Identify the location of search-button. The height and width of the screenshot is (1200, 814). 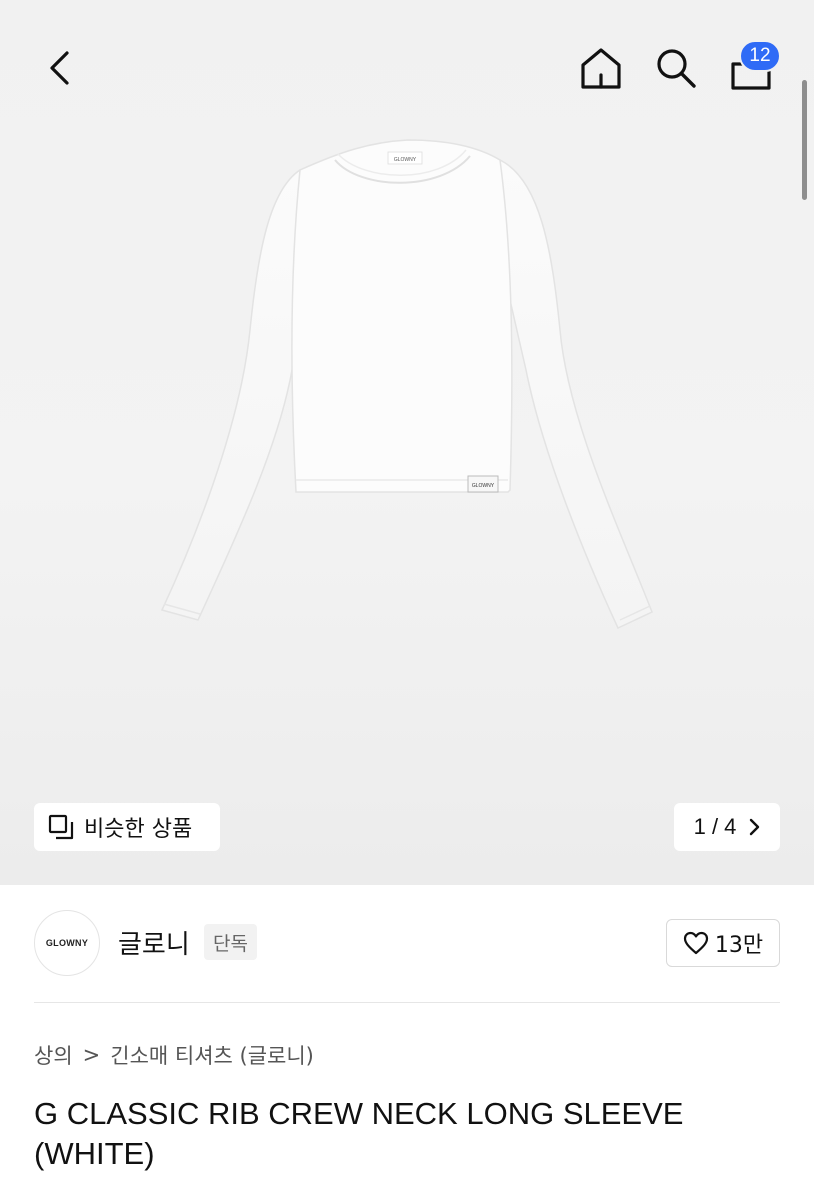
(676, 68).